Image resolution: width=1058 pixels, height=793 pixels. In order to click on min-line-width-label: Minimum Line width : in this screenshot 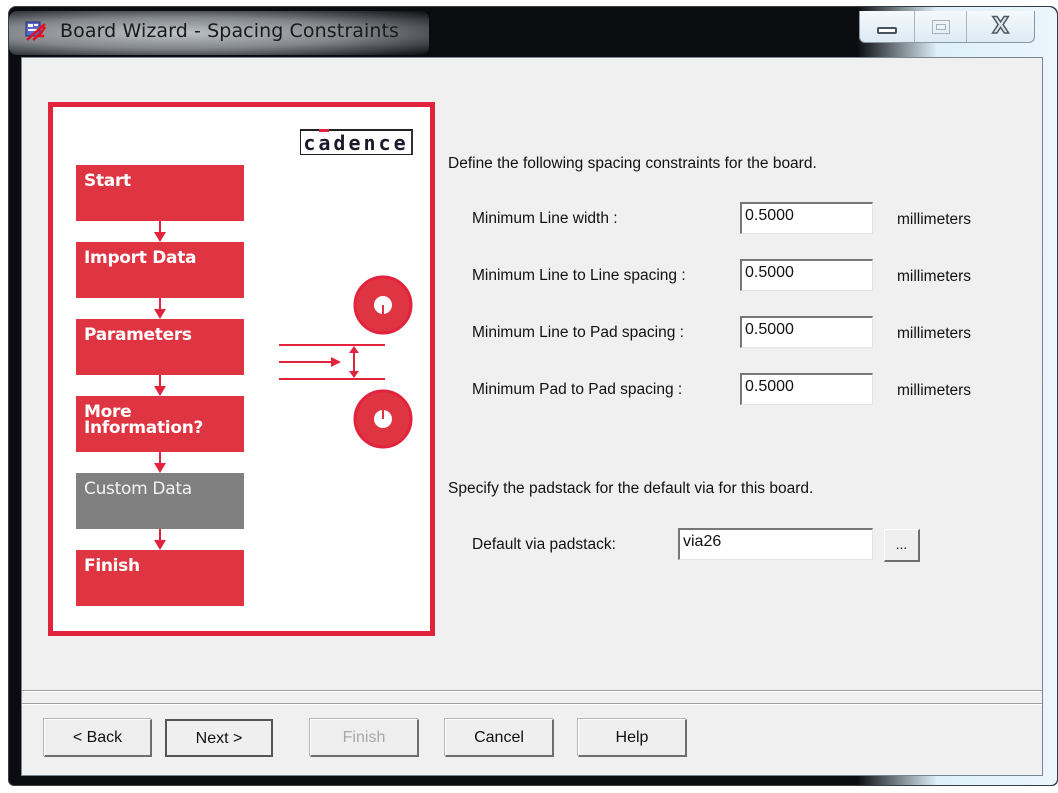, I will do `click(545, 218)`.